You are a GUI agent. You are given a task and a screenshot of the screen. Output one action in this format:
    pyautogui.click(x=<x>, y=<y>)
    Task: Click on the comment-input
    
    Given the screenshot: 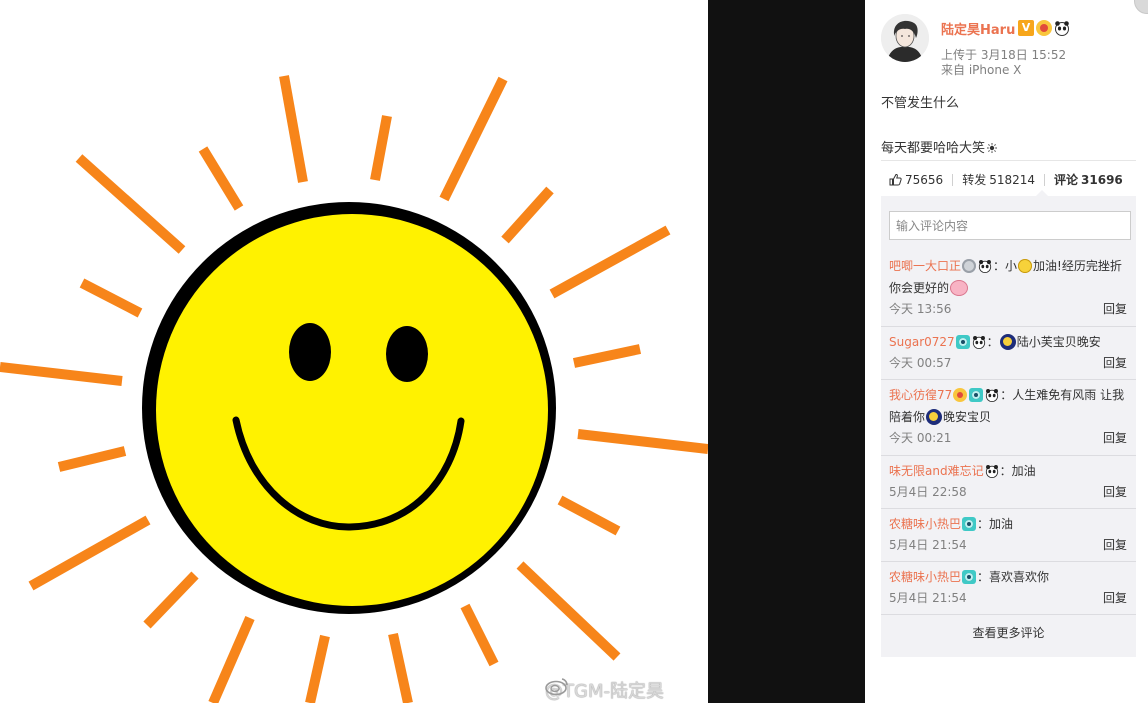 What is the action you would take?
    pyautogui.click(x=1010, y=225)
    